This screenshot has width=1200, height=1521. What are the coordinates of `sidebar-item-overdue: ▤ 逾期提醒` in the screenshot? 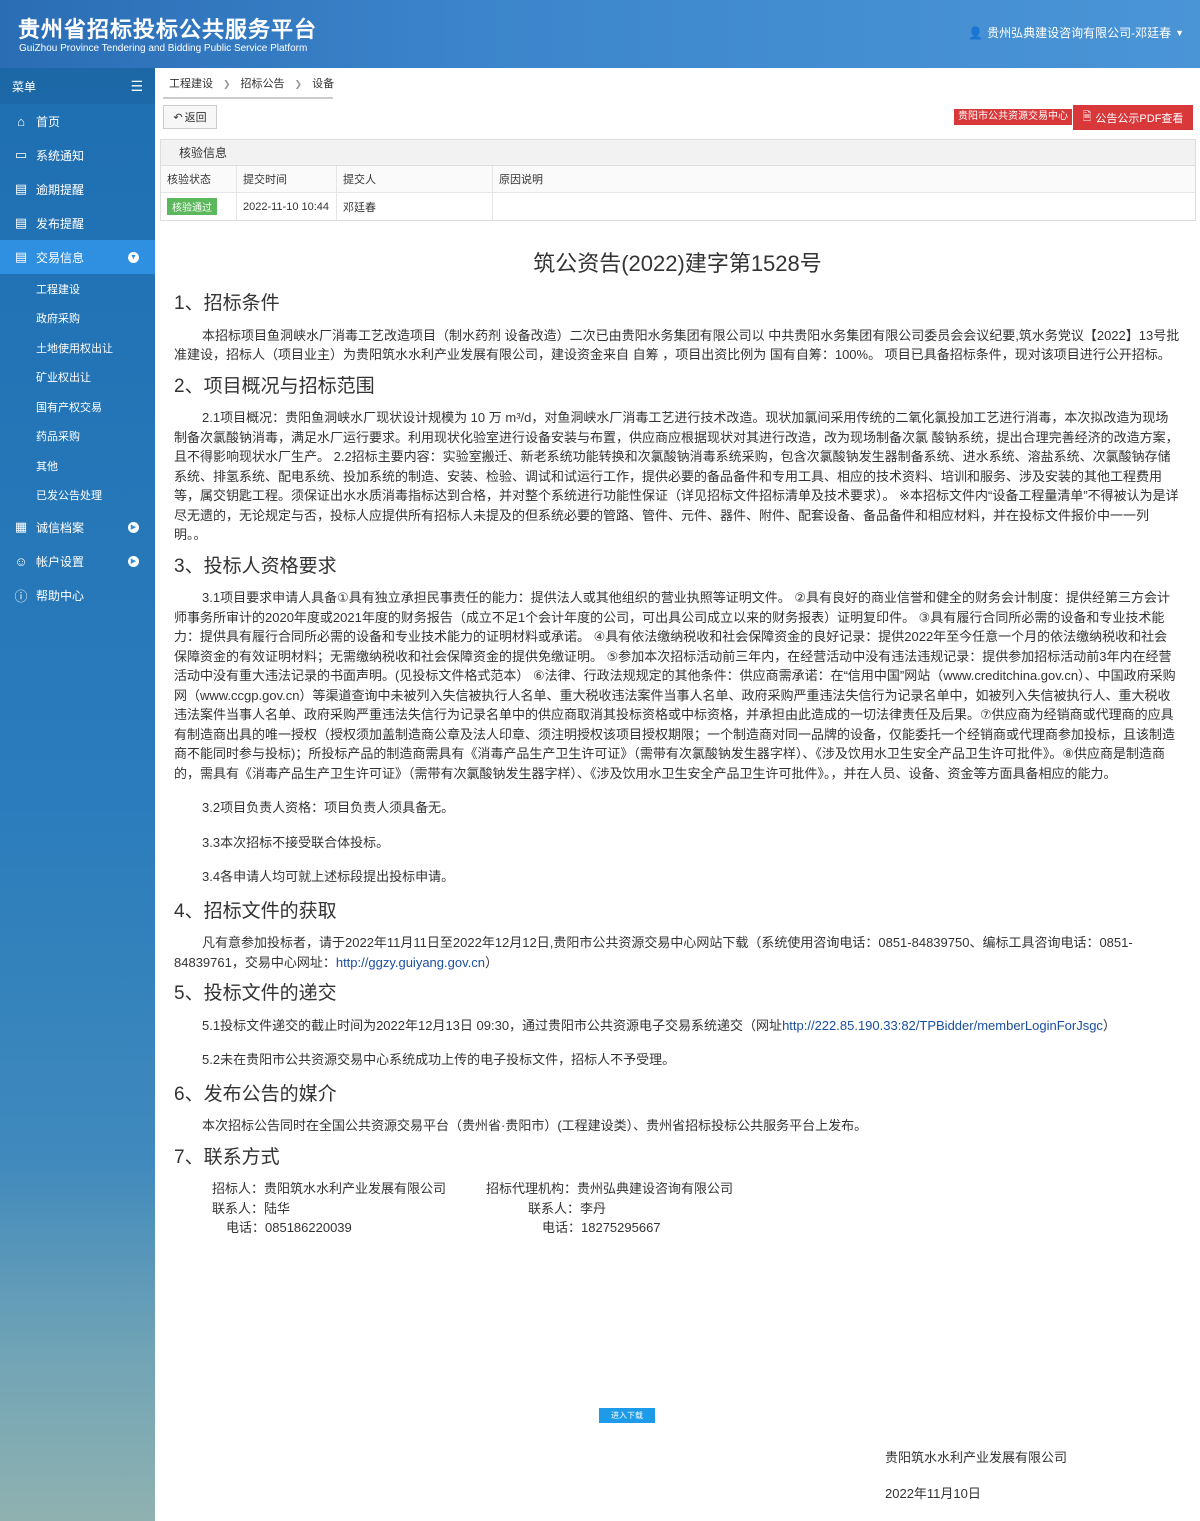 It's located at (77, 189).